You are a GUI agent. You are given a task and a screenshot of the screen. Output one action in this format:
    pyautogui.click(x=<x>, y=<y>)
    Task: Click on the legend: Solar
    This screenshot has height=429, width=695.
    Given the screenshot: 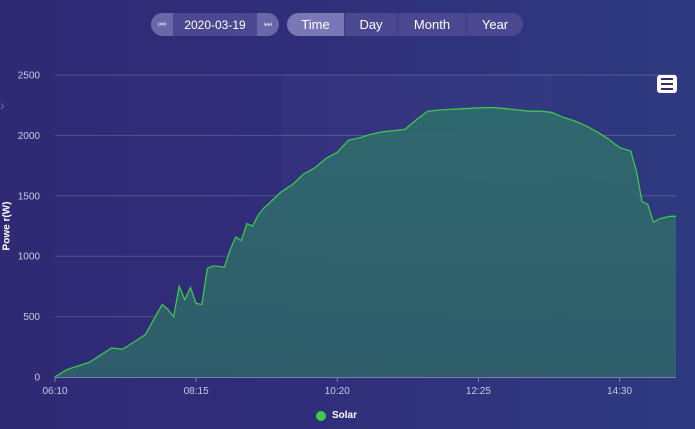 What is the action you would take?
    pyautogui.click(x=336, y=415)
    